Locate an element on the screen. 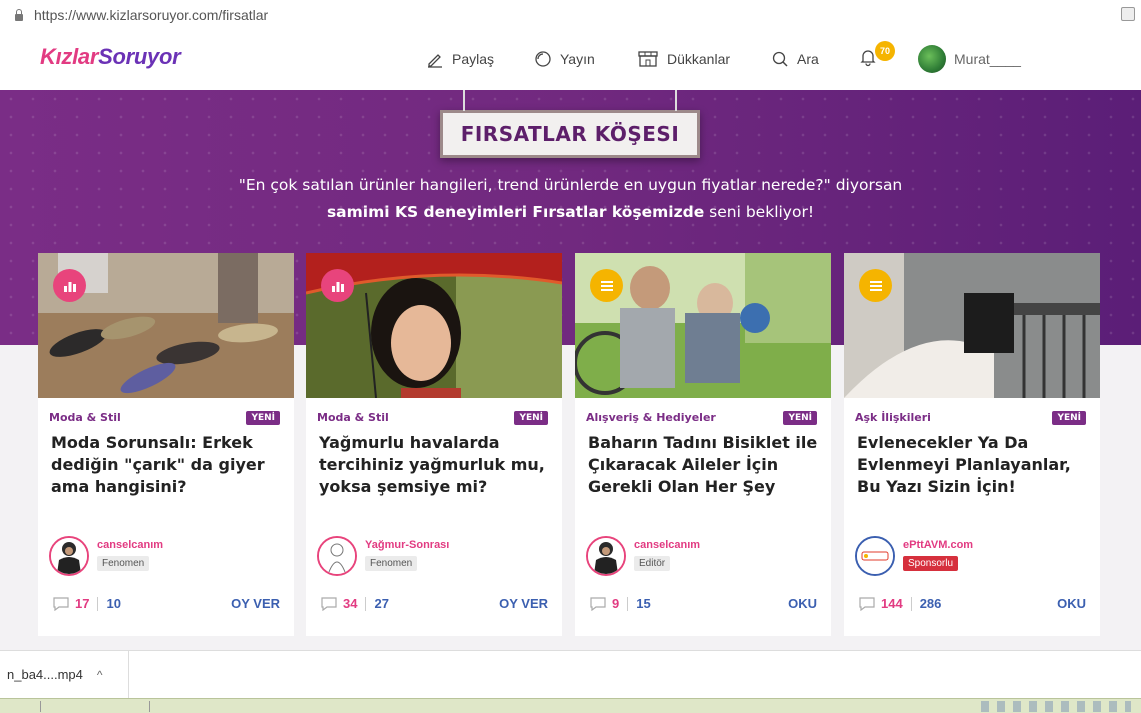  extension-icon is located at coordinates (1128, 14).